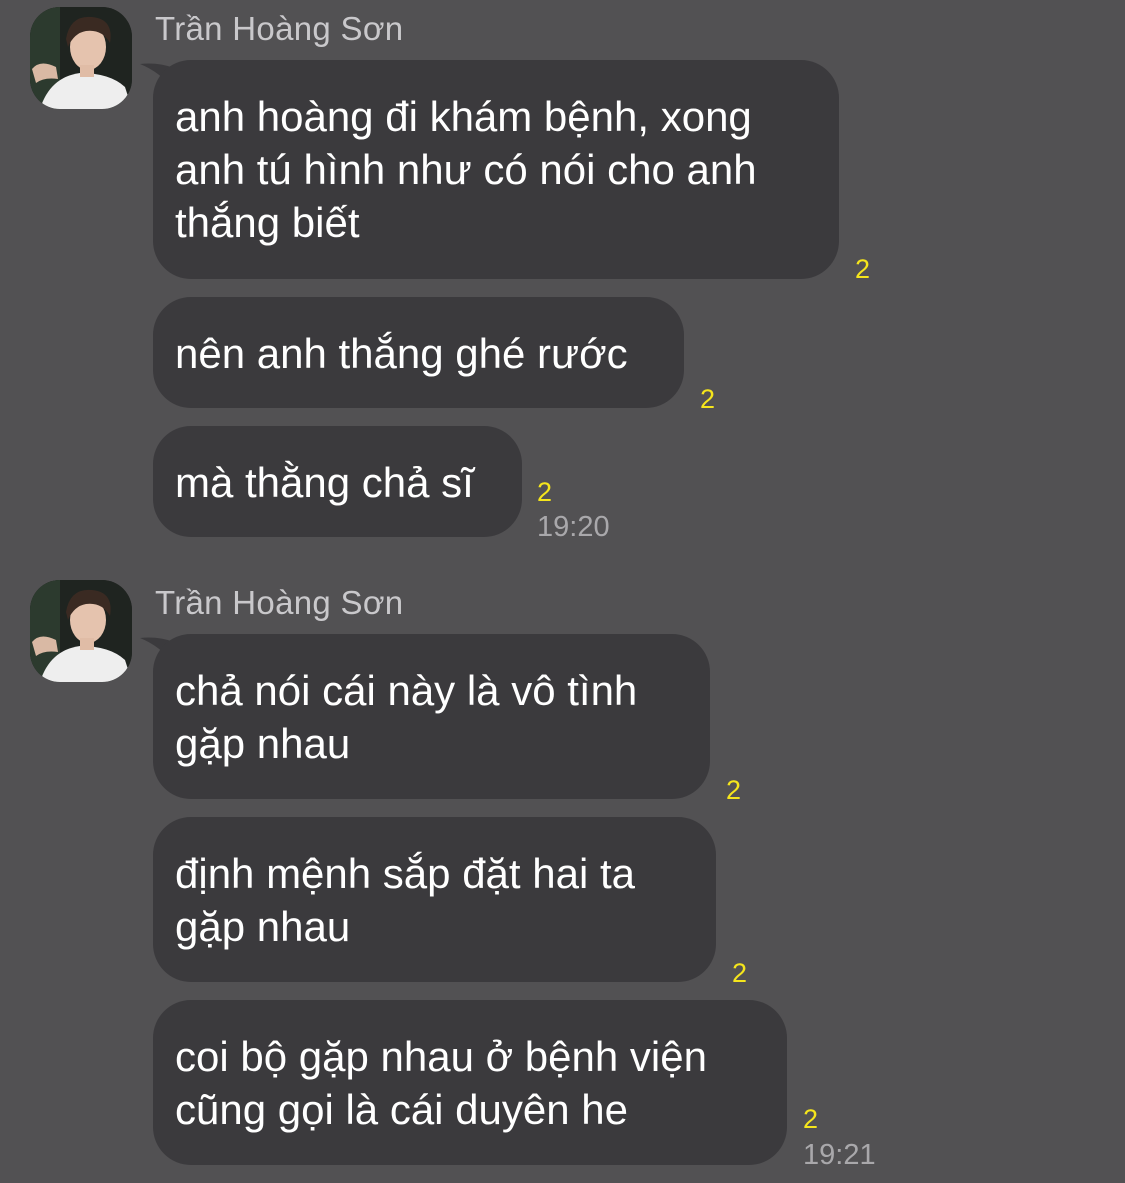 The height and width of the screenshot is (1183, 1125). Describe the element at coordinates (573, 527) in the screenshot. I see `message-timestamp: 19:20` at that location.